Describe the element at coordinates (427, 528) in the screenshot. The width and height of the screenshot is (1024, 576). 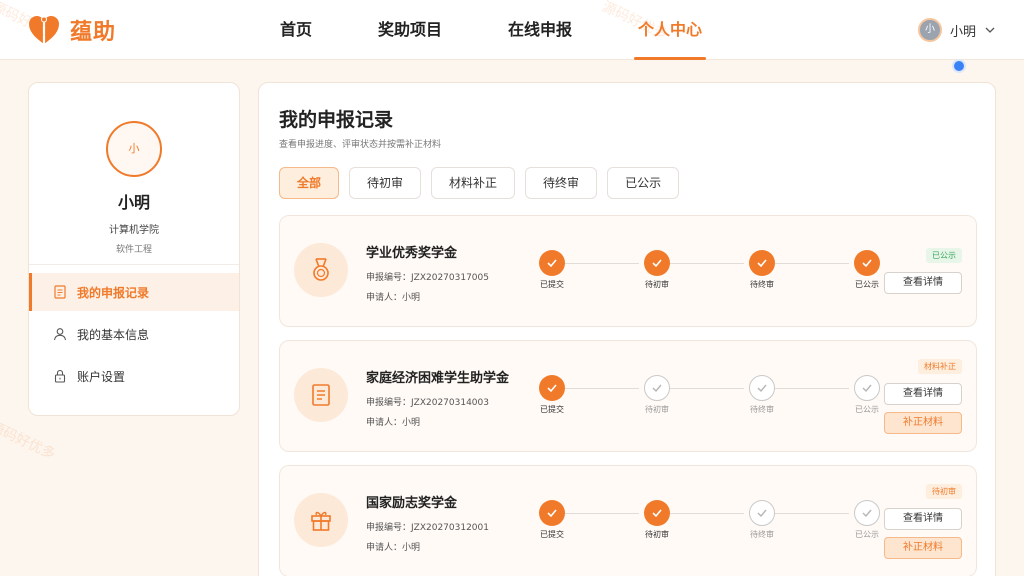
I see `record-number: 申报编号：JZX20270312001` at that location.